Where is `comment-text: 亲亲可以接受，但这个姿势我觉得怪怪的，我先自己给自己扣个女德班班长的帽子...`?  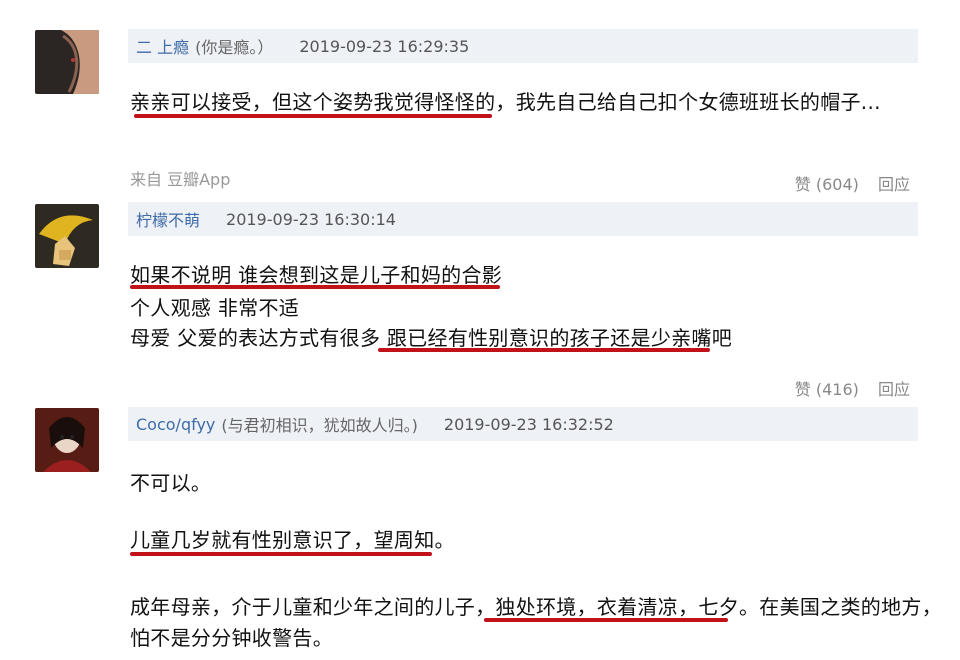 comment-text: 亲亲可以接受，但这个姿势我觉得怪怪的，我先自己给自己扣个女德班班长的帽子... is located at coordinates (505, 102).